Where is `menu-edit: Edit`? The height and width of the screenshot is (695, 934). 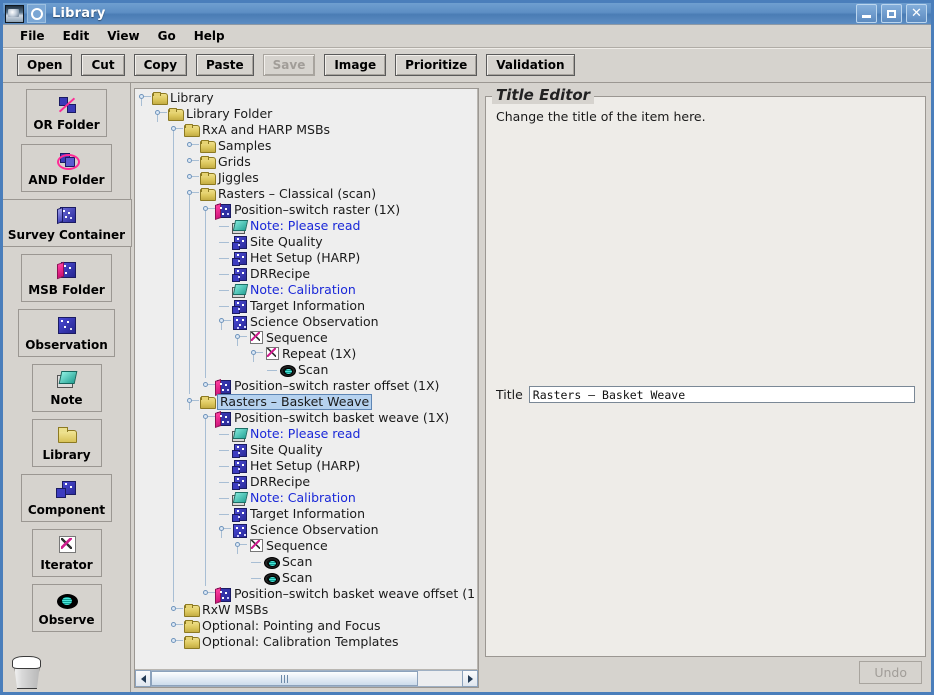 menu-edit: Edit is located at coordinates (76, 36).